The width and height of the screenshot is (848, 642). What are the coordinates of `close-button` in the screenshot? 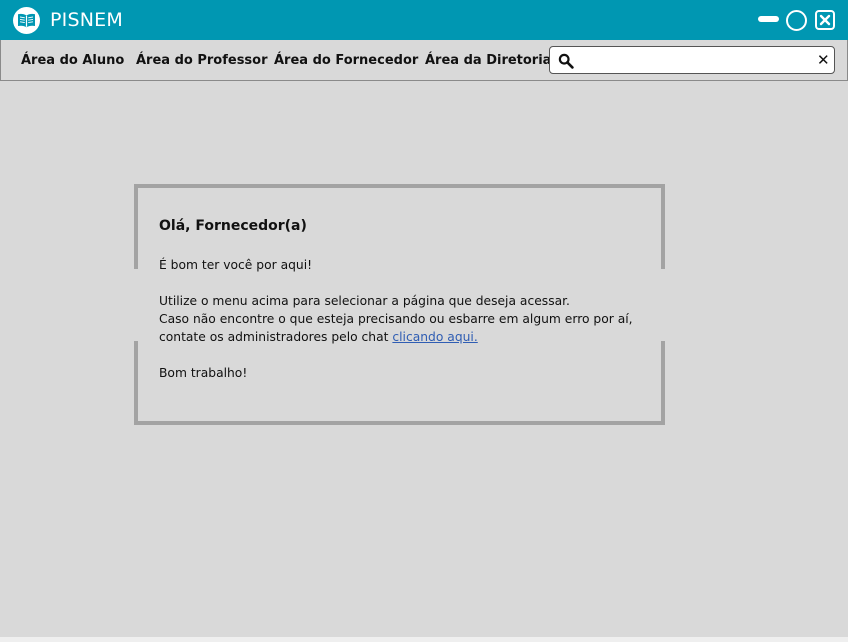 It's located at (825, 20).